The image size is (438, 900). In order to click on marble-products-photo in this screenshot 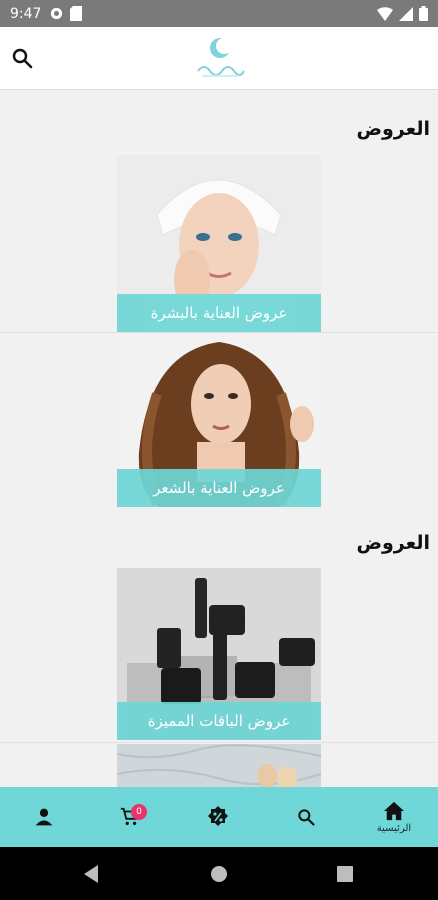, I will do `click(219, 765)`.